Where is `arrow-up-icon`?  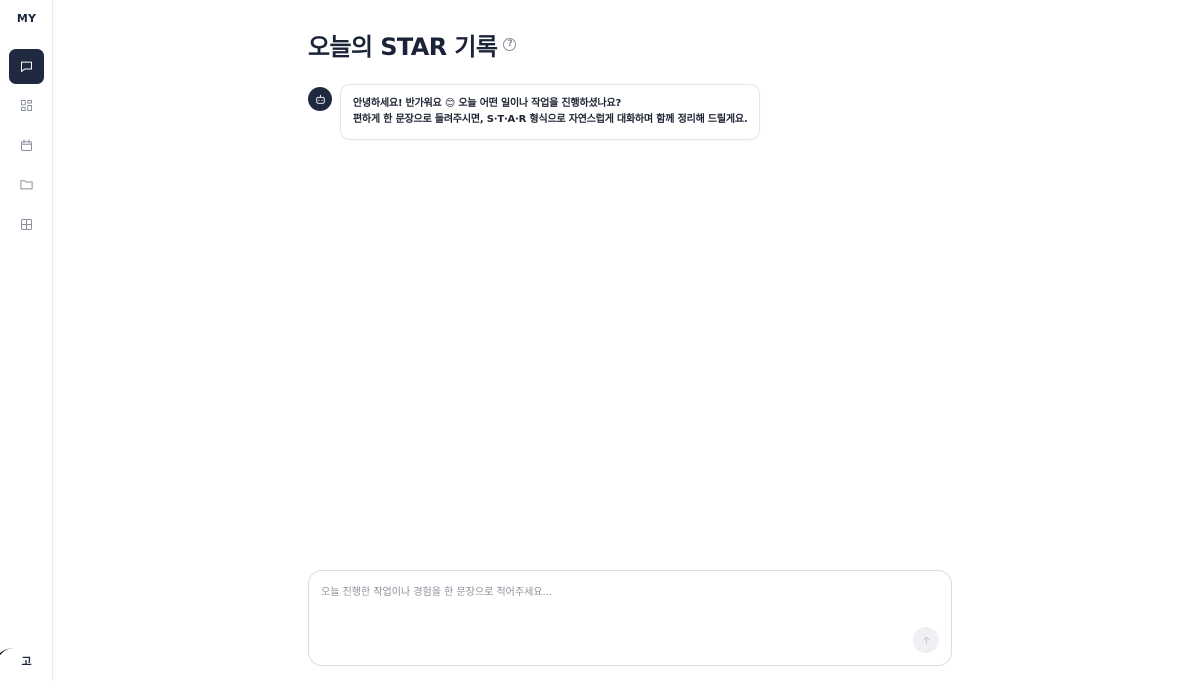
arrow-up-icon is located at coordinates (926, 640).